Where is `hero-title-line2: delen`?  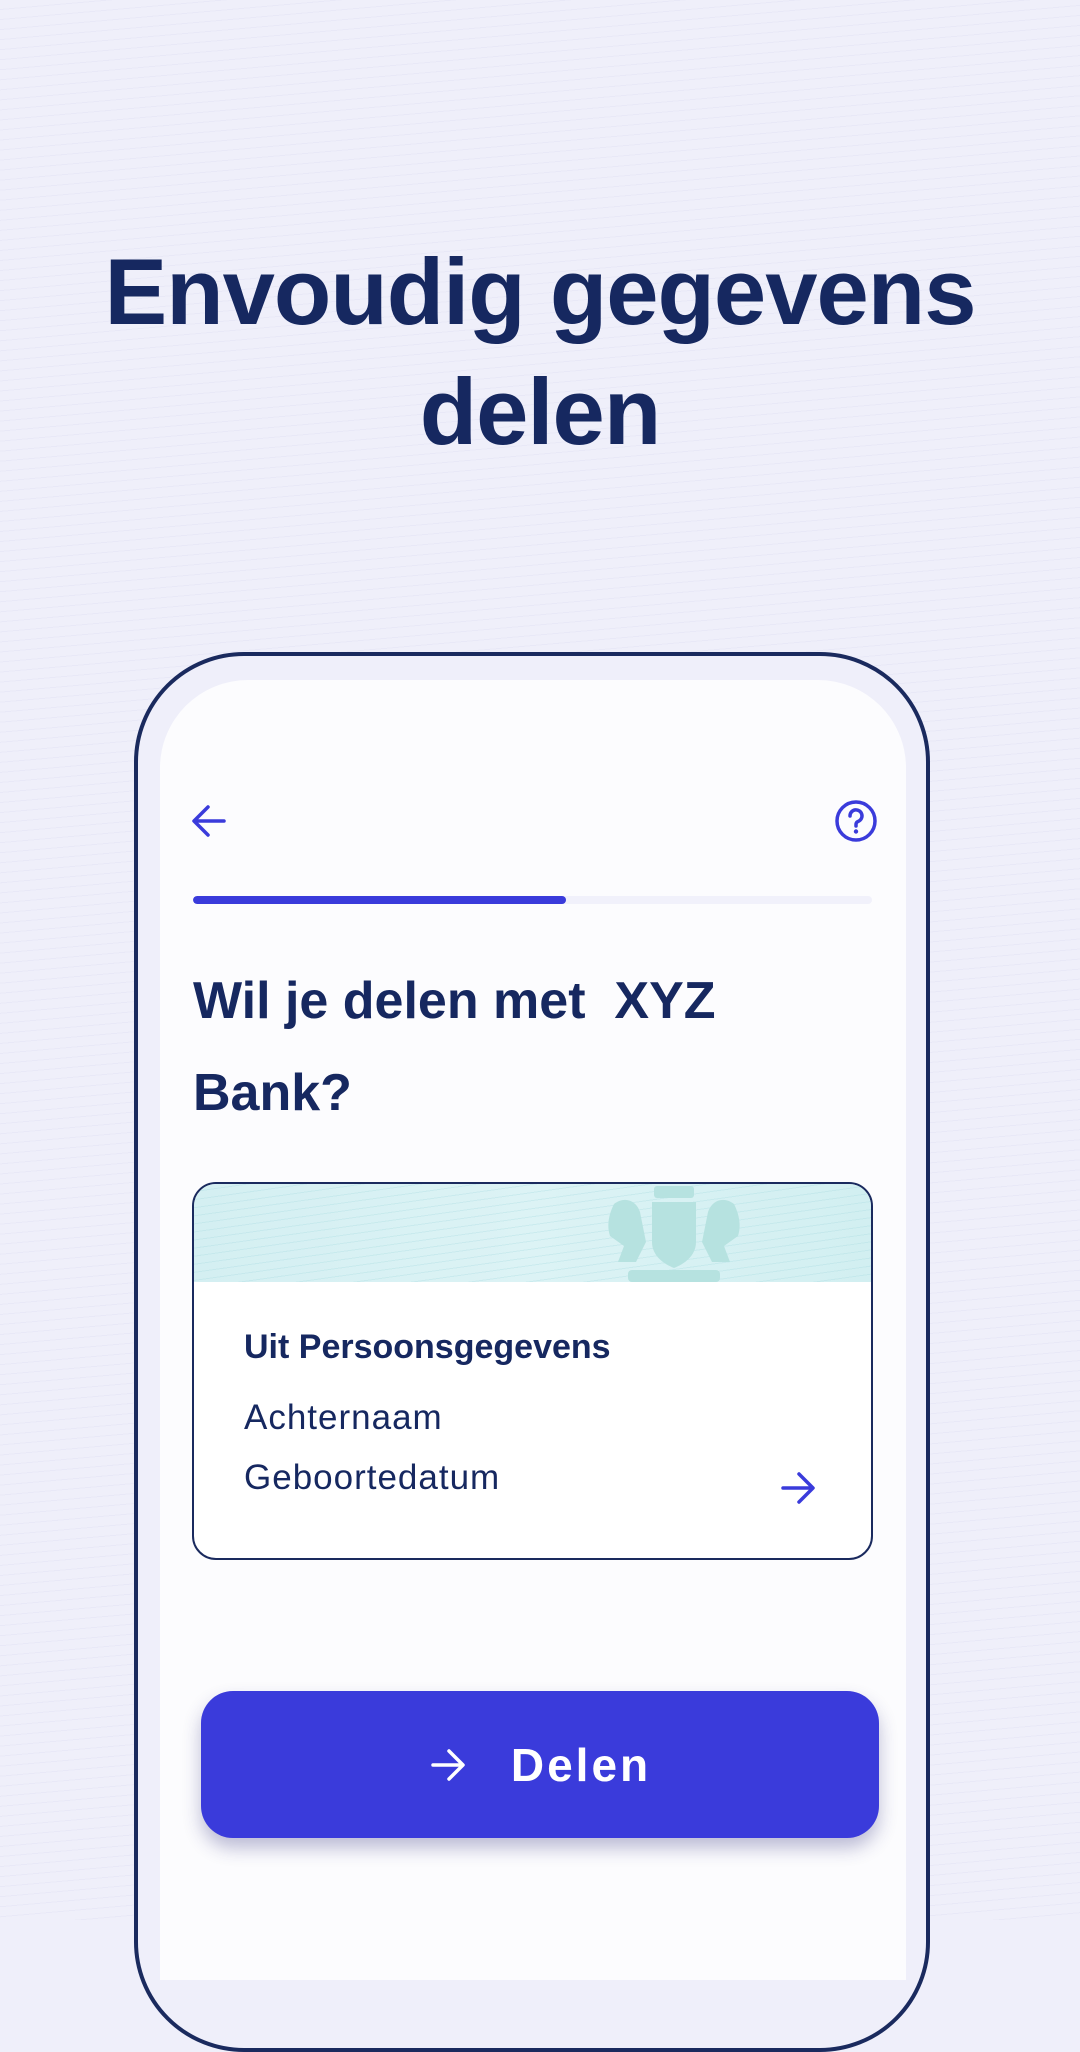
hero-title-line2: delen is located at coordinates (540, 411).